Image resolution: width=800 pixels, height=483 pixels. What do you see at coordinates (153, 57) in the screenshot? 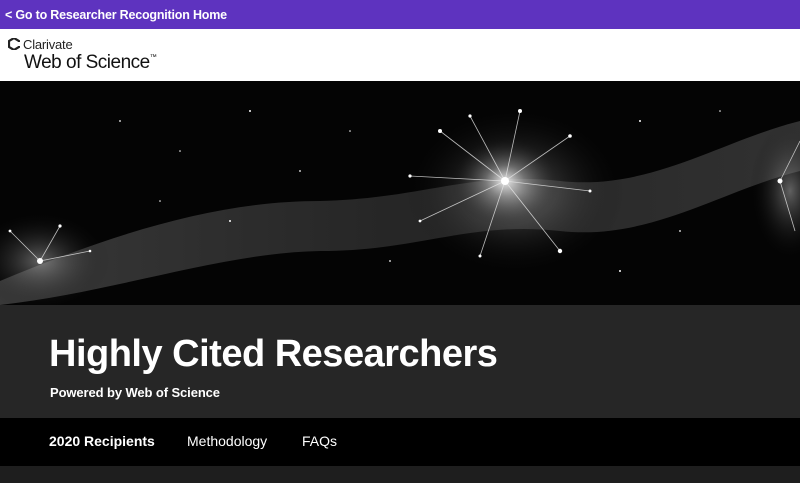
I see `trademark-symbol: ™` at bounding box center [153, 57].